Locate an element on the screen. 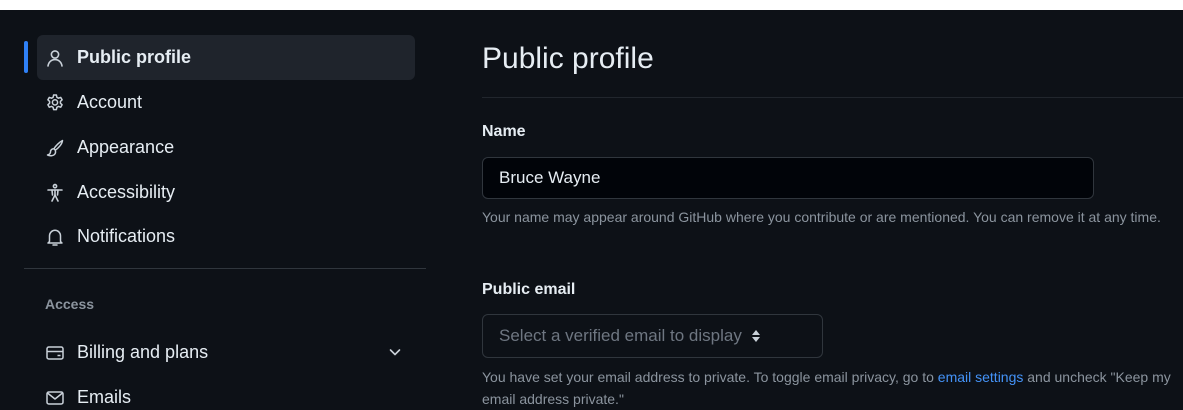  bell-icon is located at coordinates (55, 237).